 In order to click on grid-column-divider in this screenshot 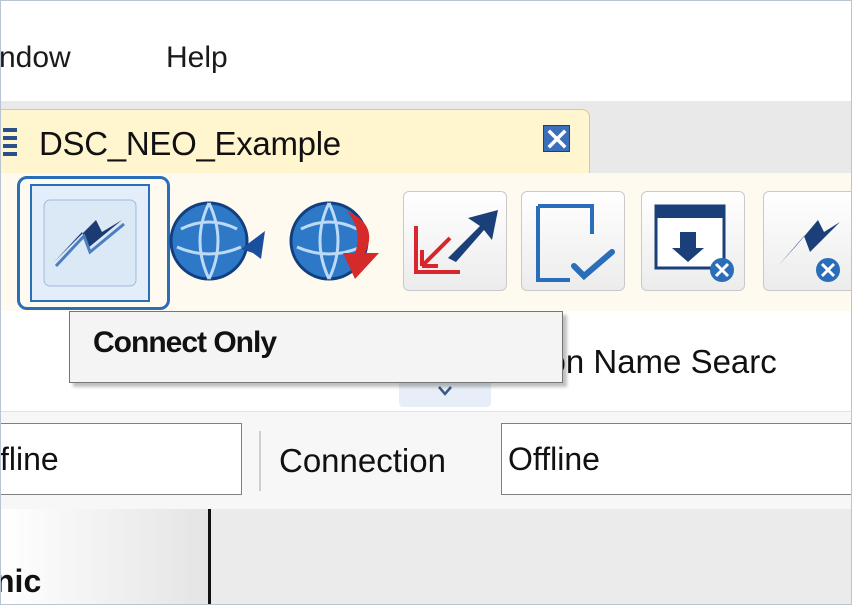, I will do `click(209, 556)`.